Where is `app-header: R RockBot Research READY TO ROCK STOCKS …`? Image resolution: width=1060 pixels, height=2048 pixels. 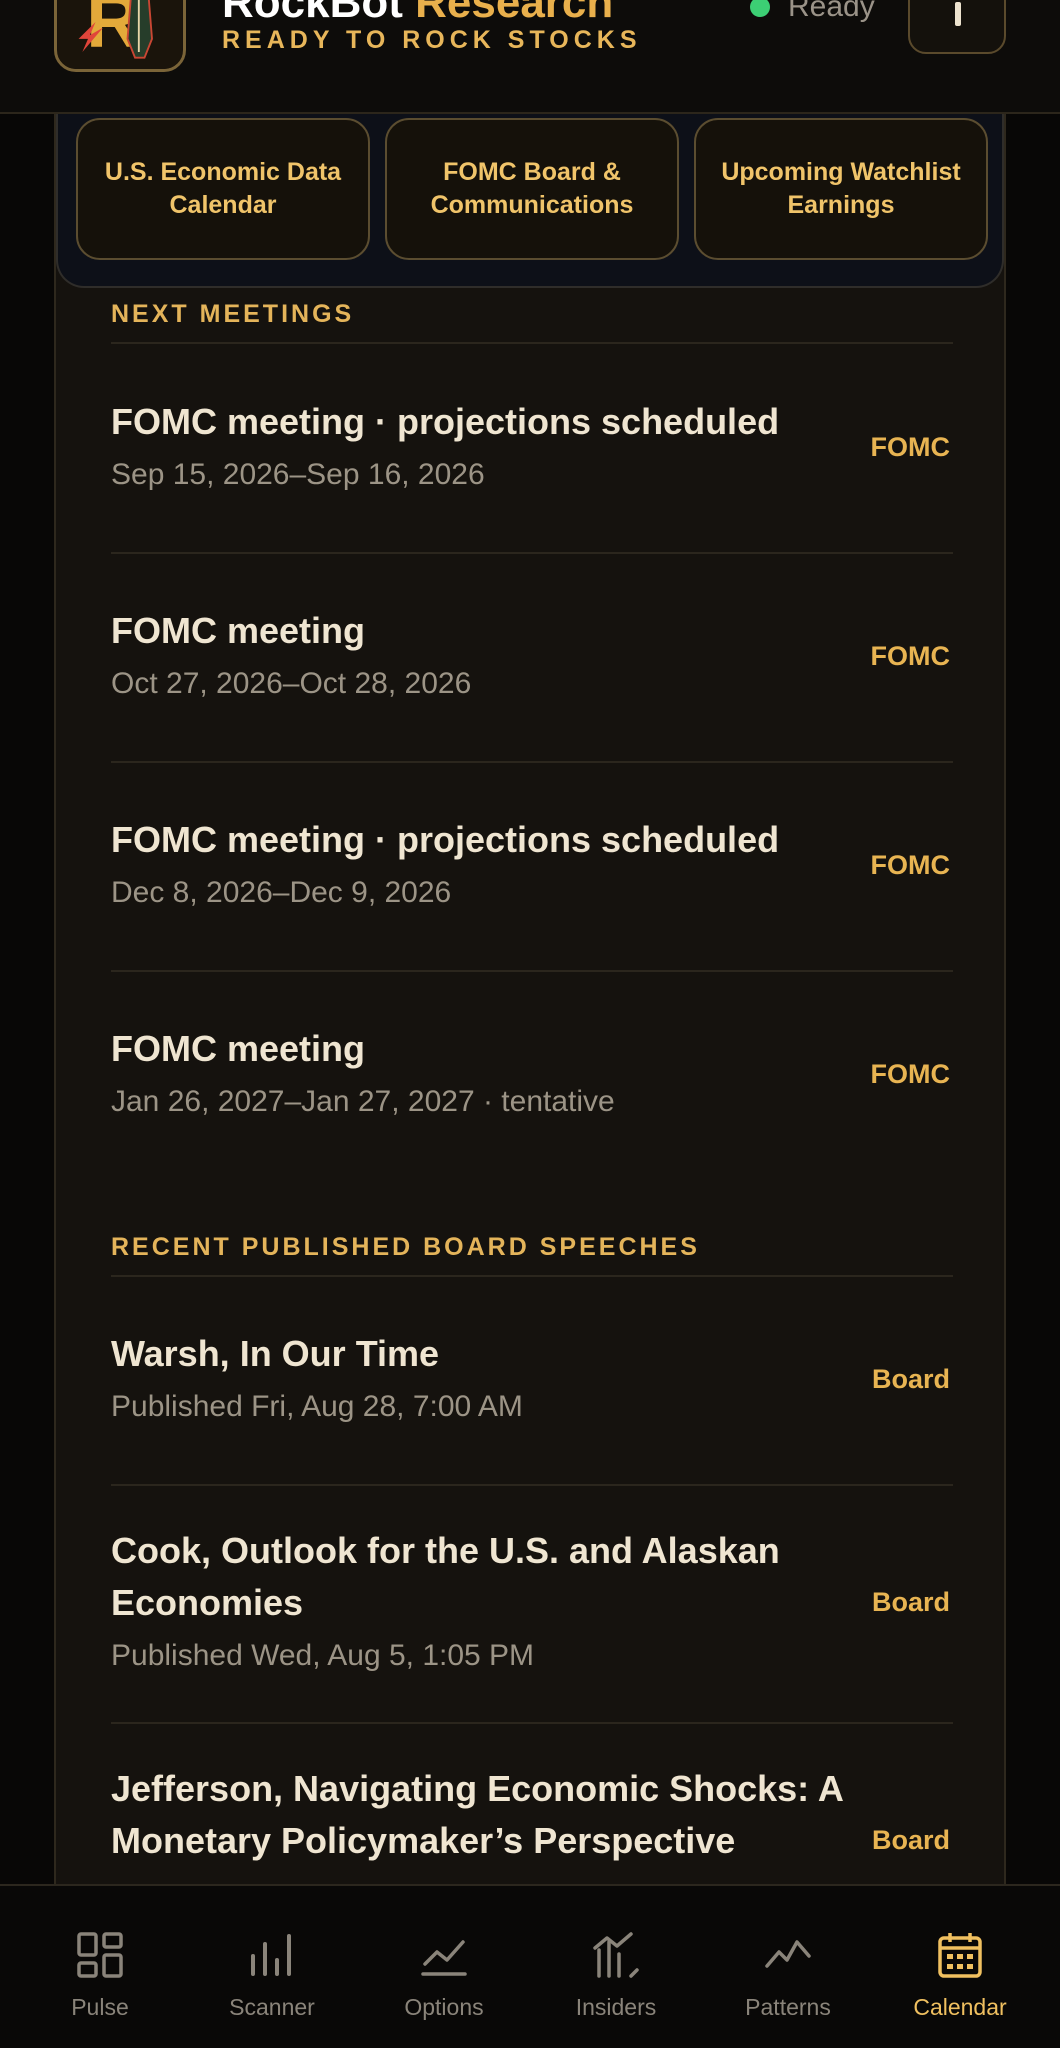 app-header: R RockBot Research READY TO ROCK STOCKS … is located at coordinates (530, 57).